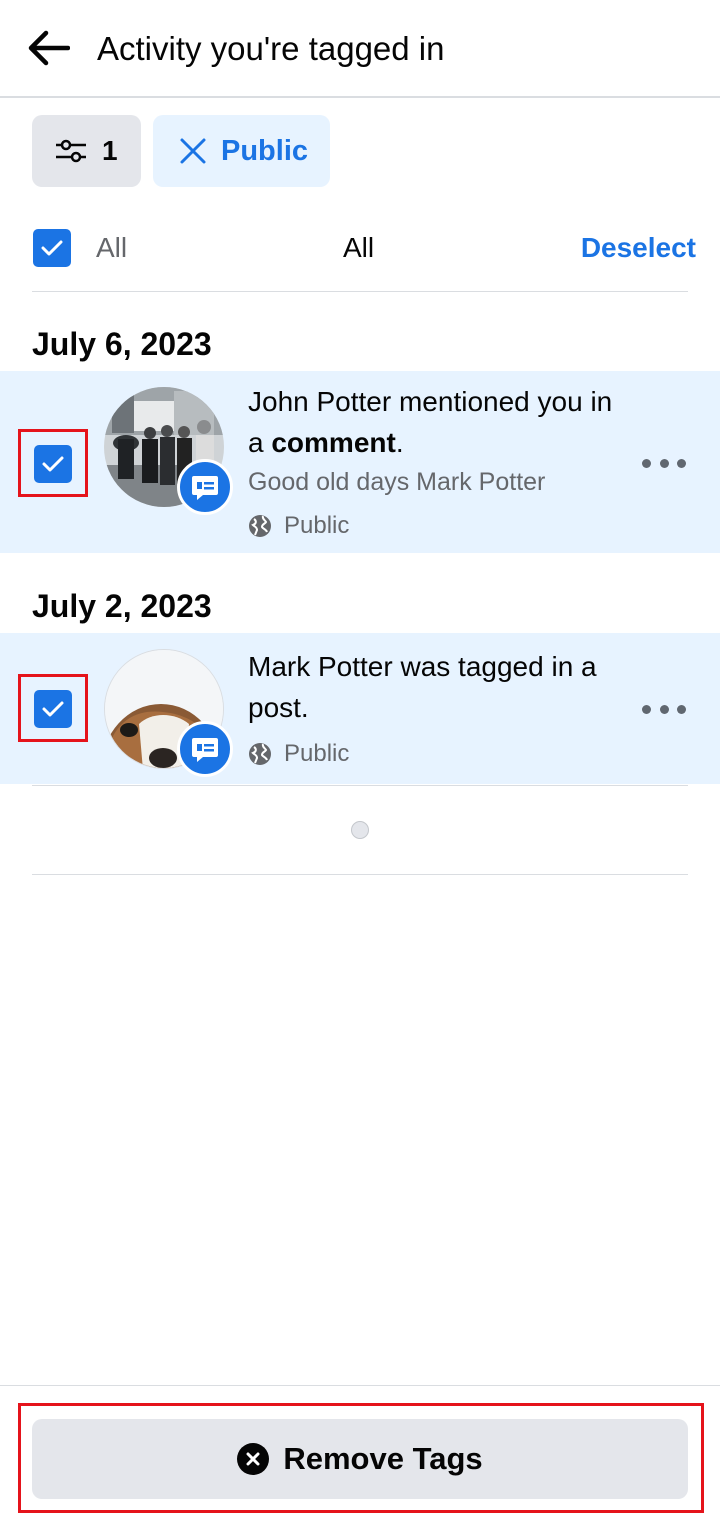 The width and height of the screenshot is (720, 1531). I want to click on public-filter-chip: Public, so click(241, 151).